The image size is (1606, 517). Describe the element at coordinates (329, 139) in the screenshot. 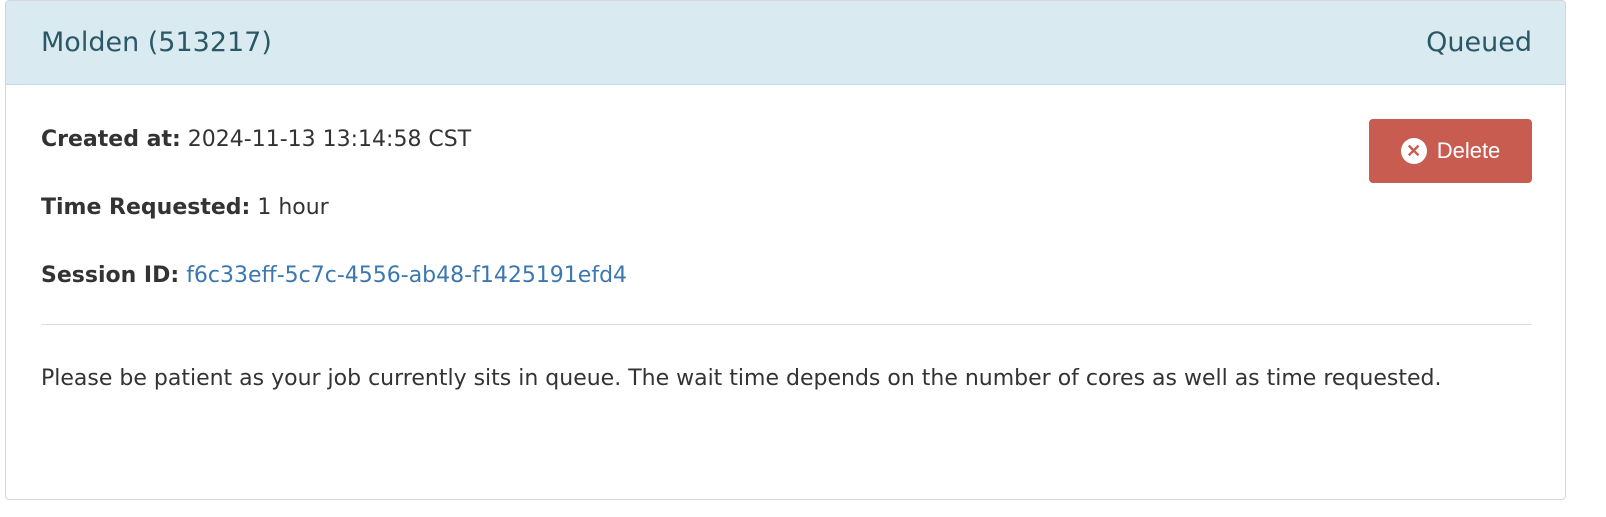

I see `created-value: 2024-11-13 13:14:58 CST` at that location.